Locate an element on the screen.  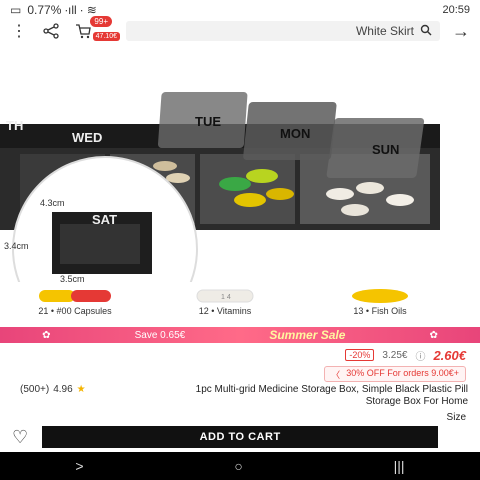
size-row: Size is located at coordinates (240, 418).